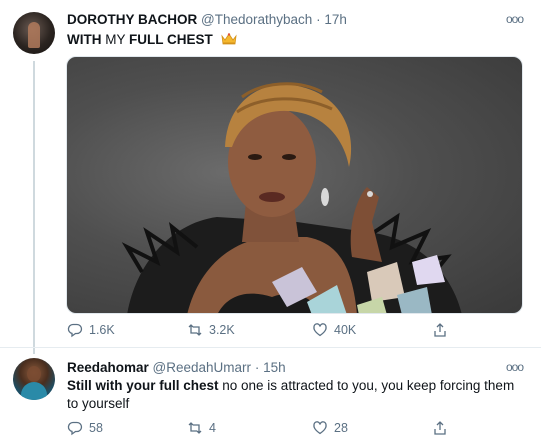  I want to click on reply-button: 1.6K, so click(91, 330).